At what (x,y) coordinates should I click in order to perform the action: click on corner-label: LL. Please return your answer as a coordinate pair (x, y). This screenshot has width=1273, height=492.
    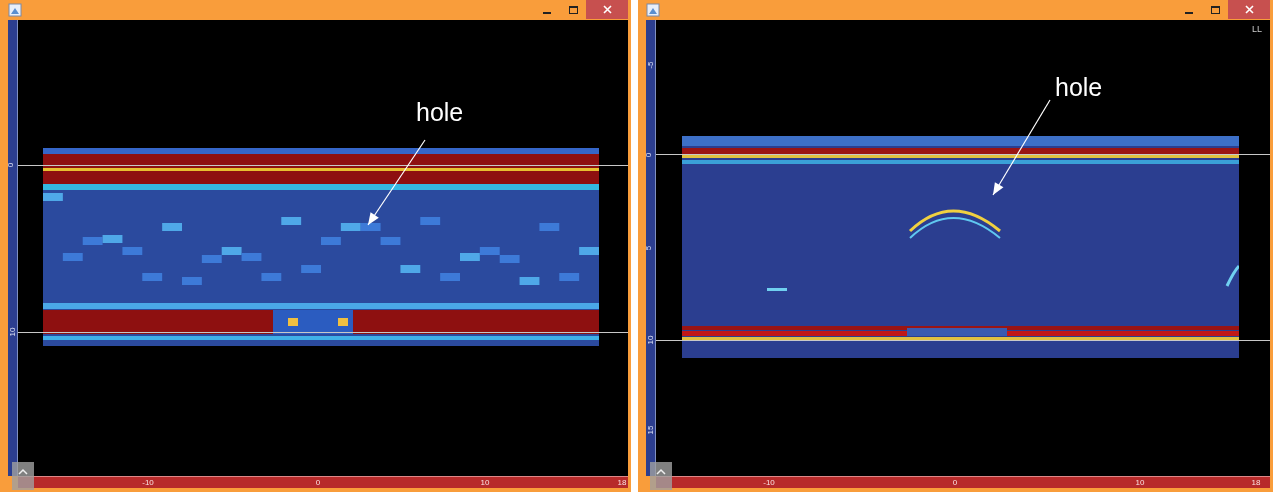
    Looking at the image, I should click on (1257, 29).